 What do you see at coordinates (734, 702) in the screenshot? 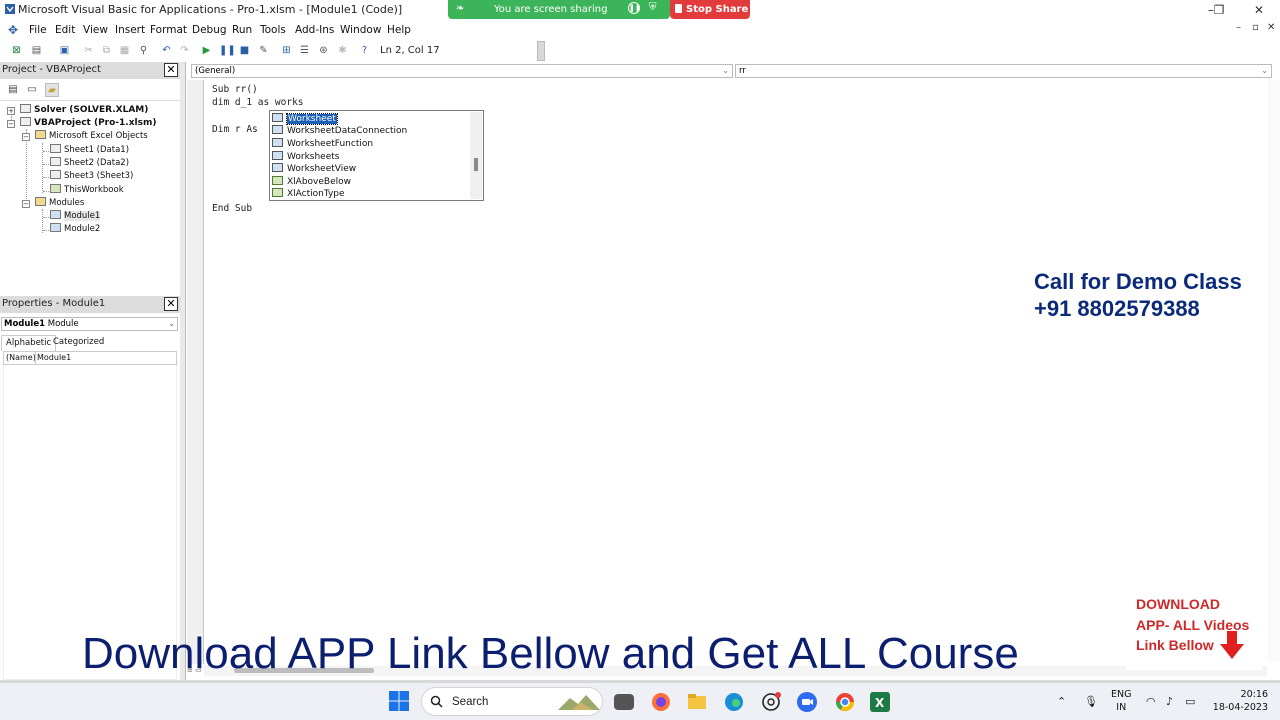
I see `edge-icon` at bounding box center [734, 702].